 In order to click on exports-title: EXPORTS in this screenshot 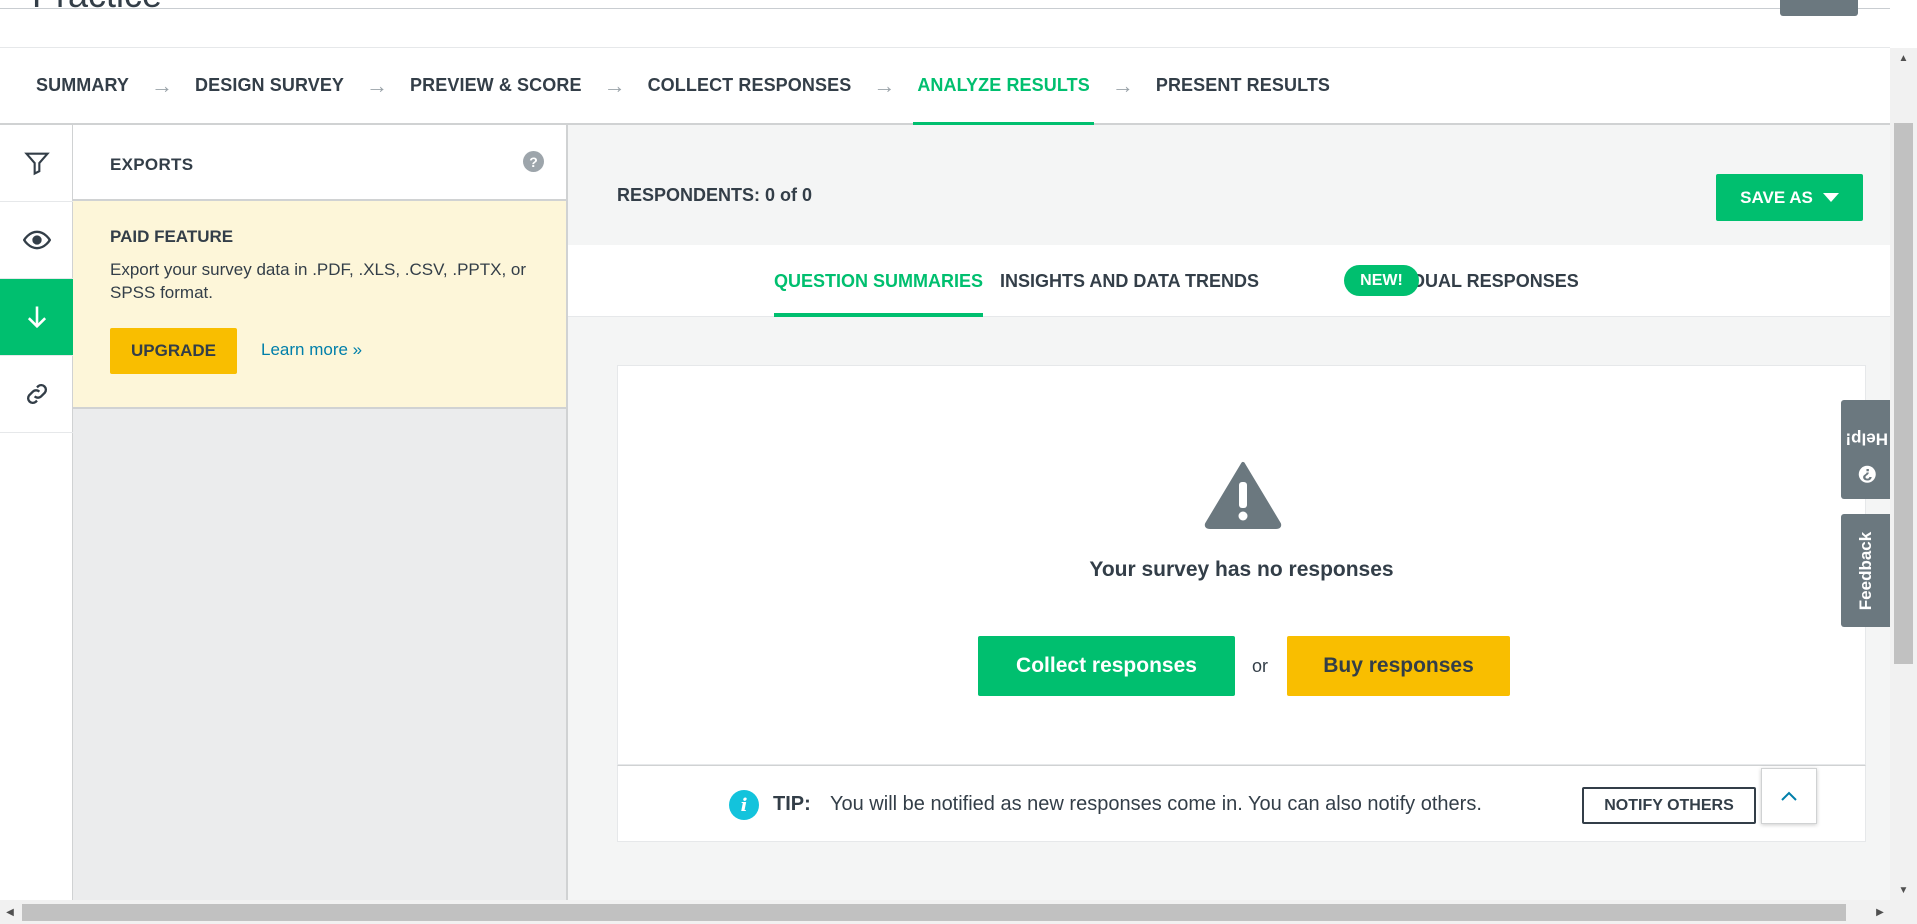, I will do `click(152, 164)`.